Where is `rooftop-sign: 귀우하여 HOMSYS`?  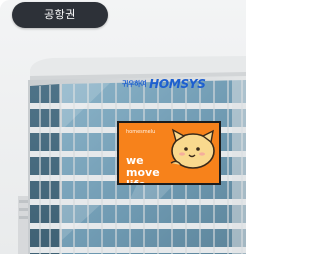
rooftop-sign: 귀우하여 HOMSYS is located at coordinates (164, 84).